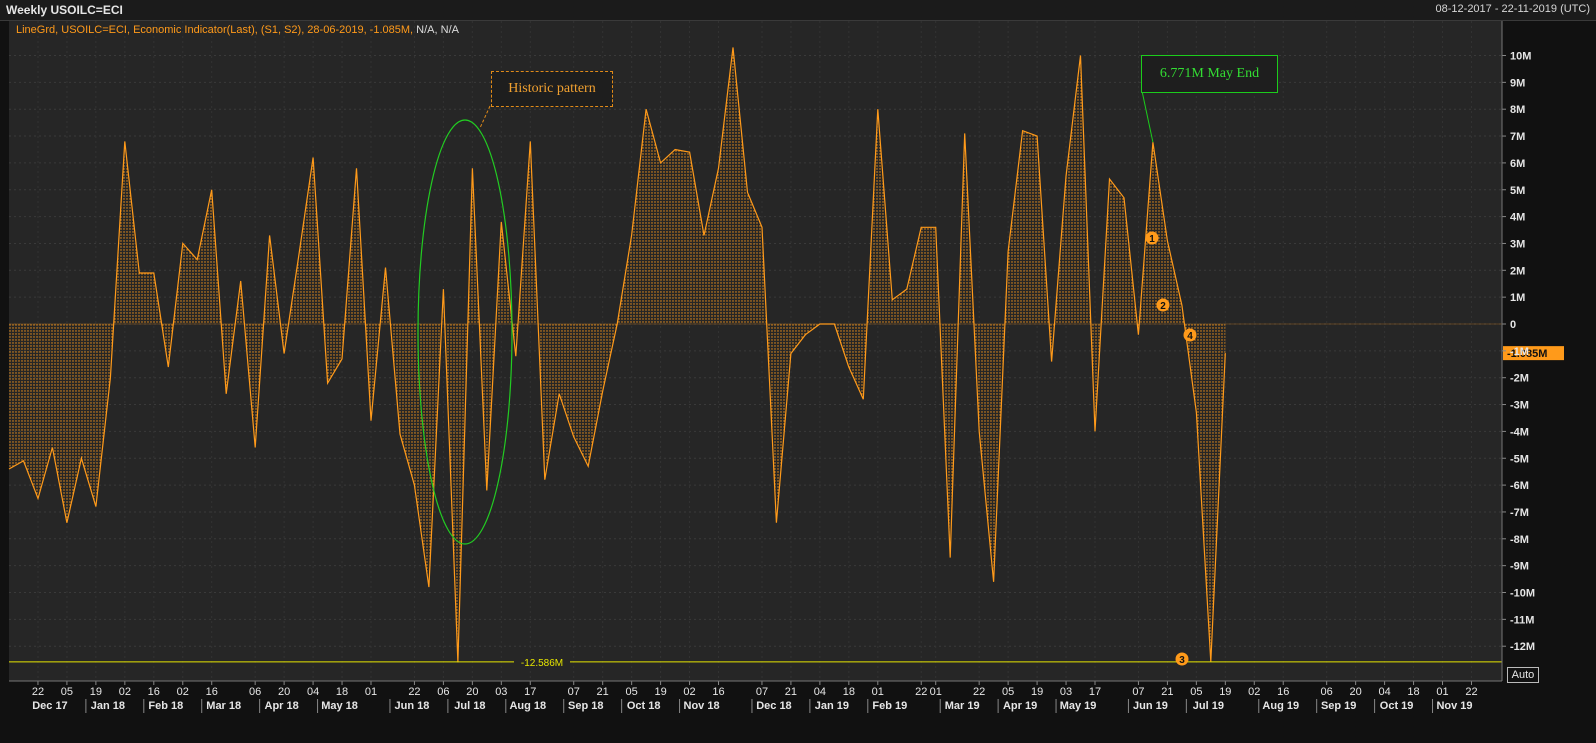  Describe the element at coordinates (889, 706) in the screenshot. I see `x-month-label: Feb 19` at that location.